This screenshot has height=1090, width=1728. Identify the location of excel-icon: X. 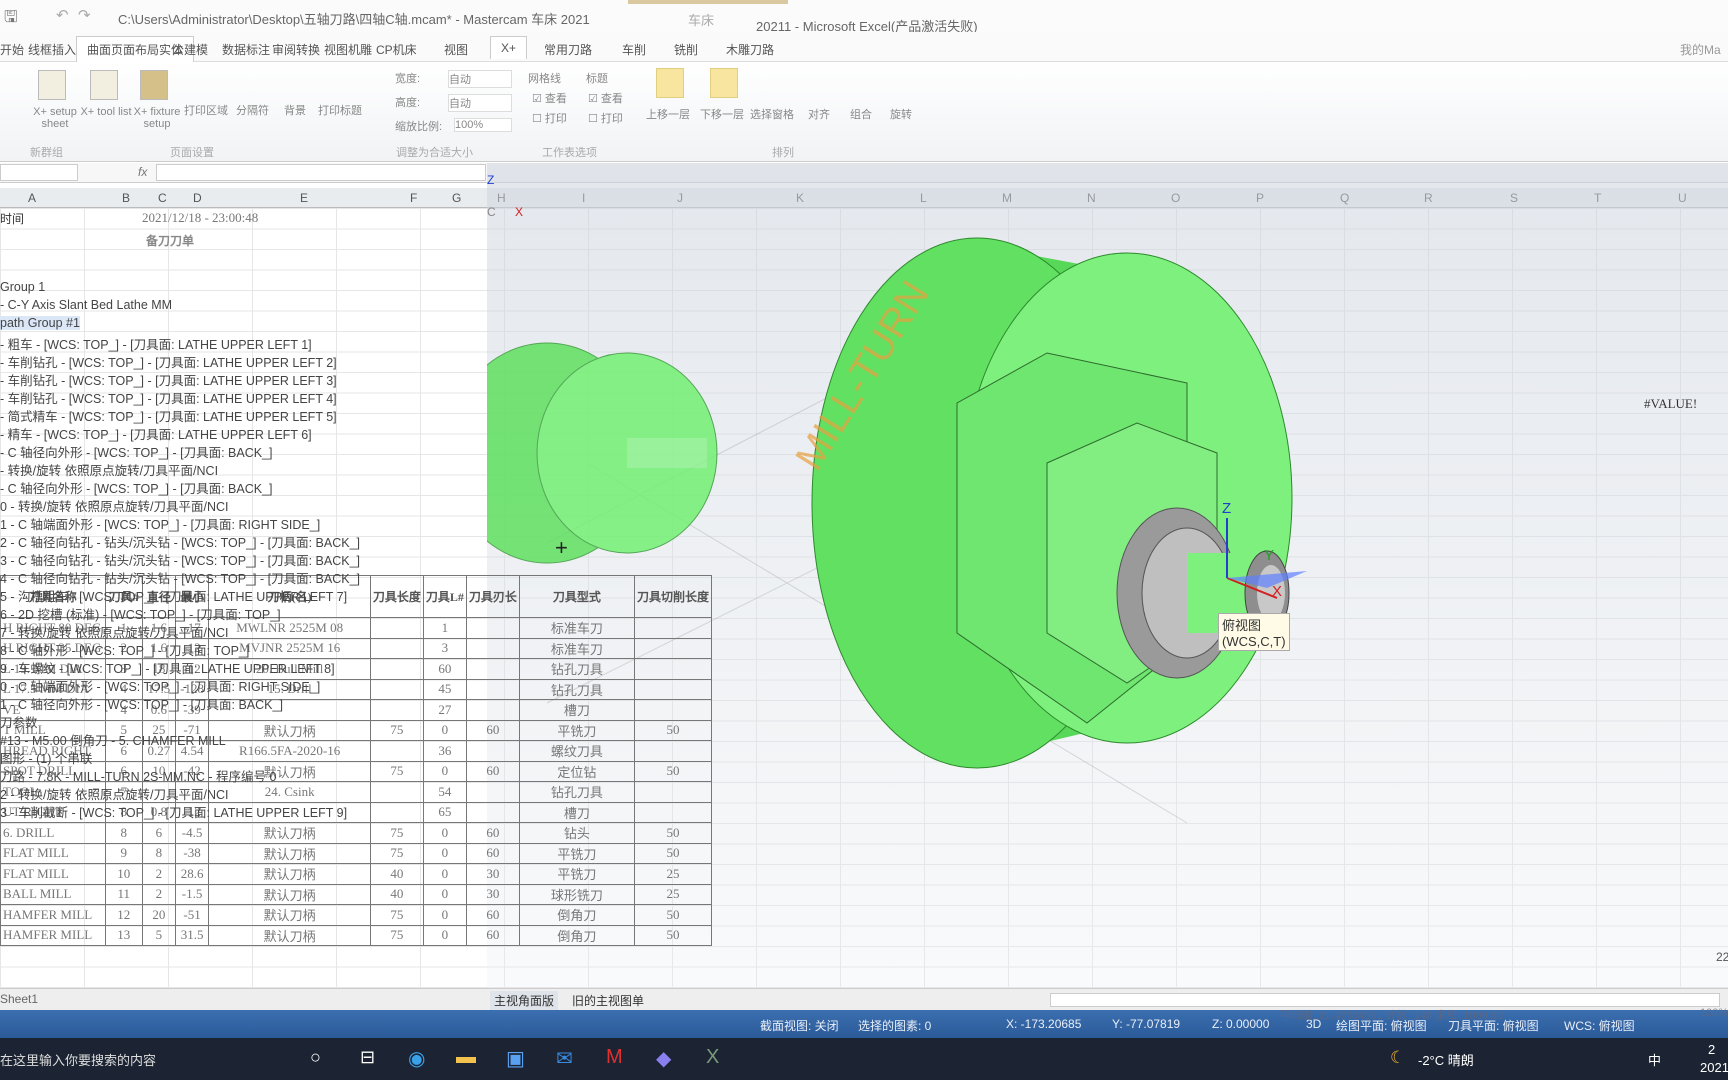
(712, 1057).